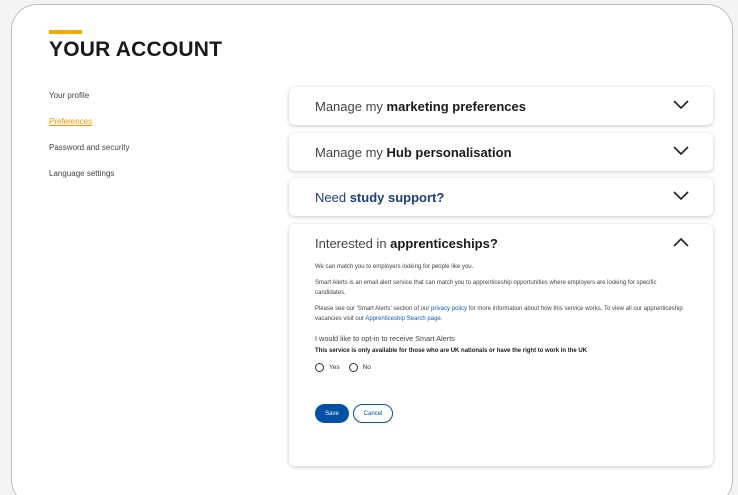  I want to click on accordion-title: Need study support?, so click(380, 197).